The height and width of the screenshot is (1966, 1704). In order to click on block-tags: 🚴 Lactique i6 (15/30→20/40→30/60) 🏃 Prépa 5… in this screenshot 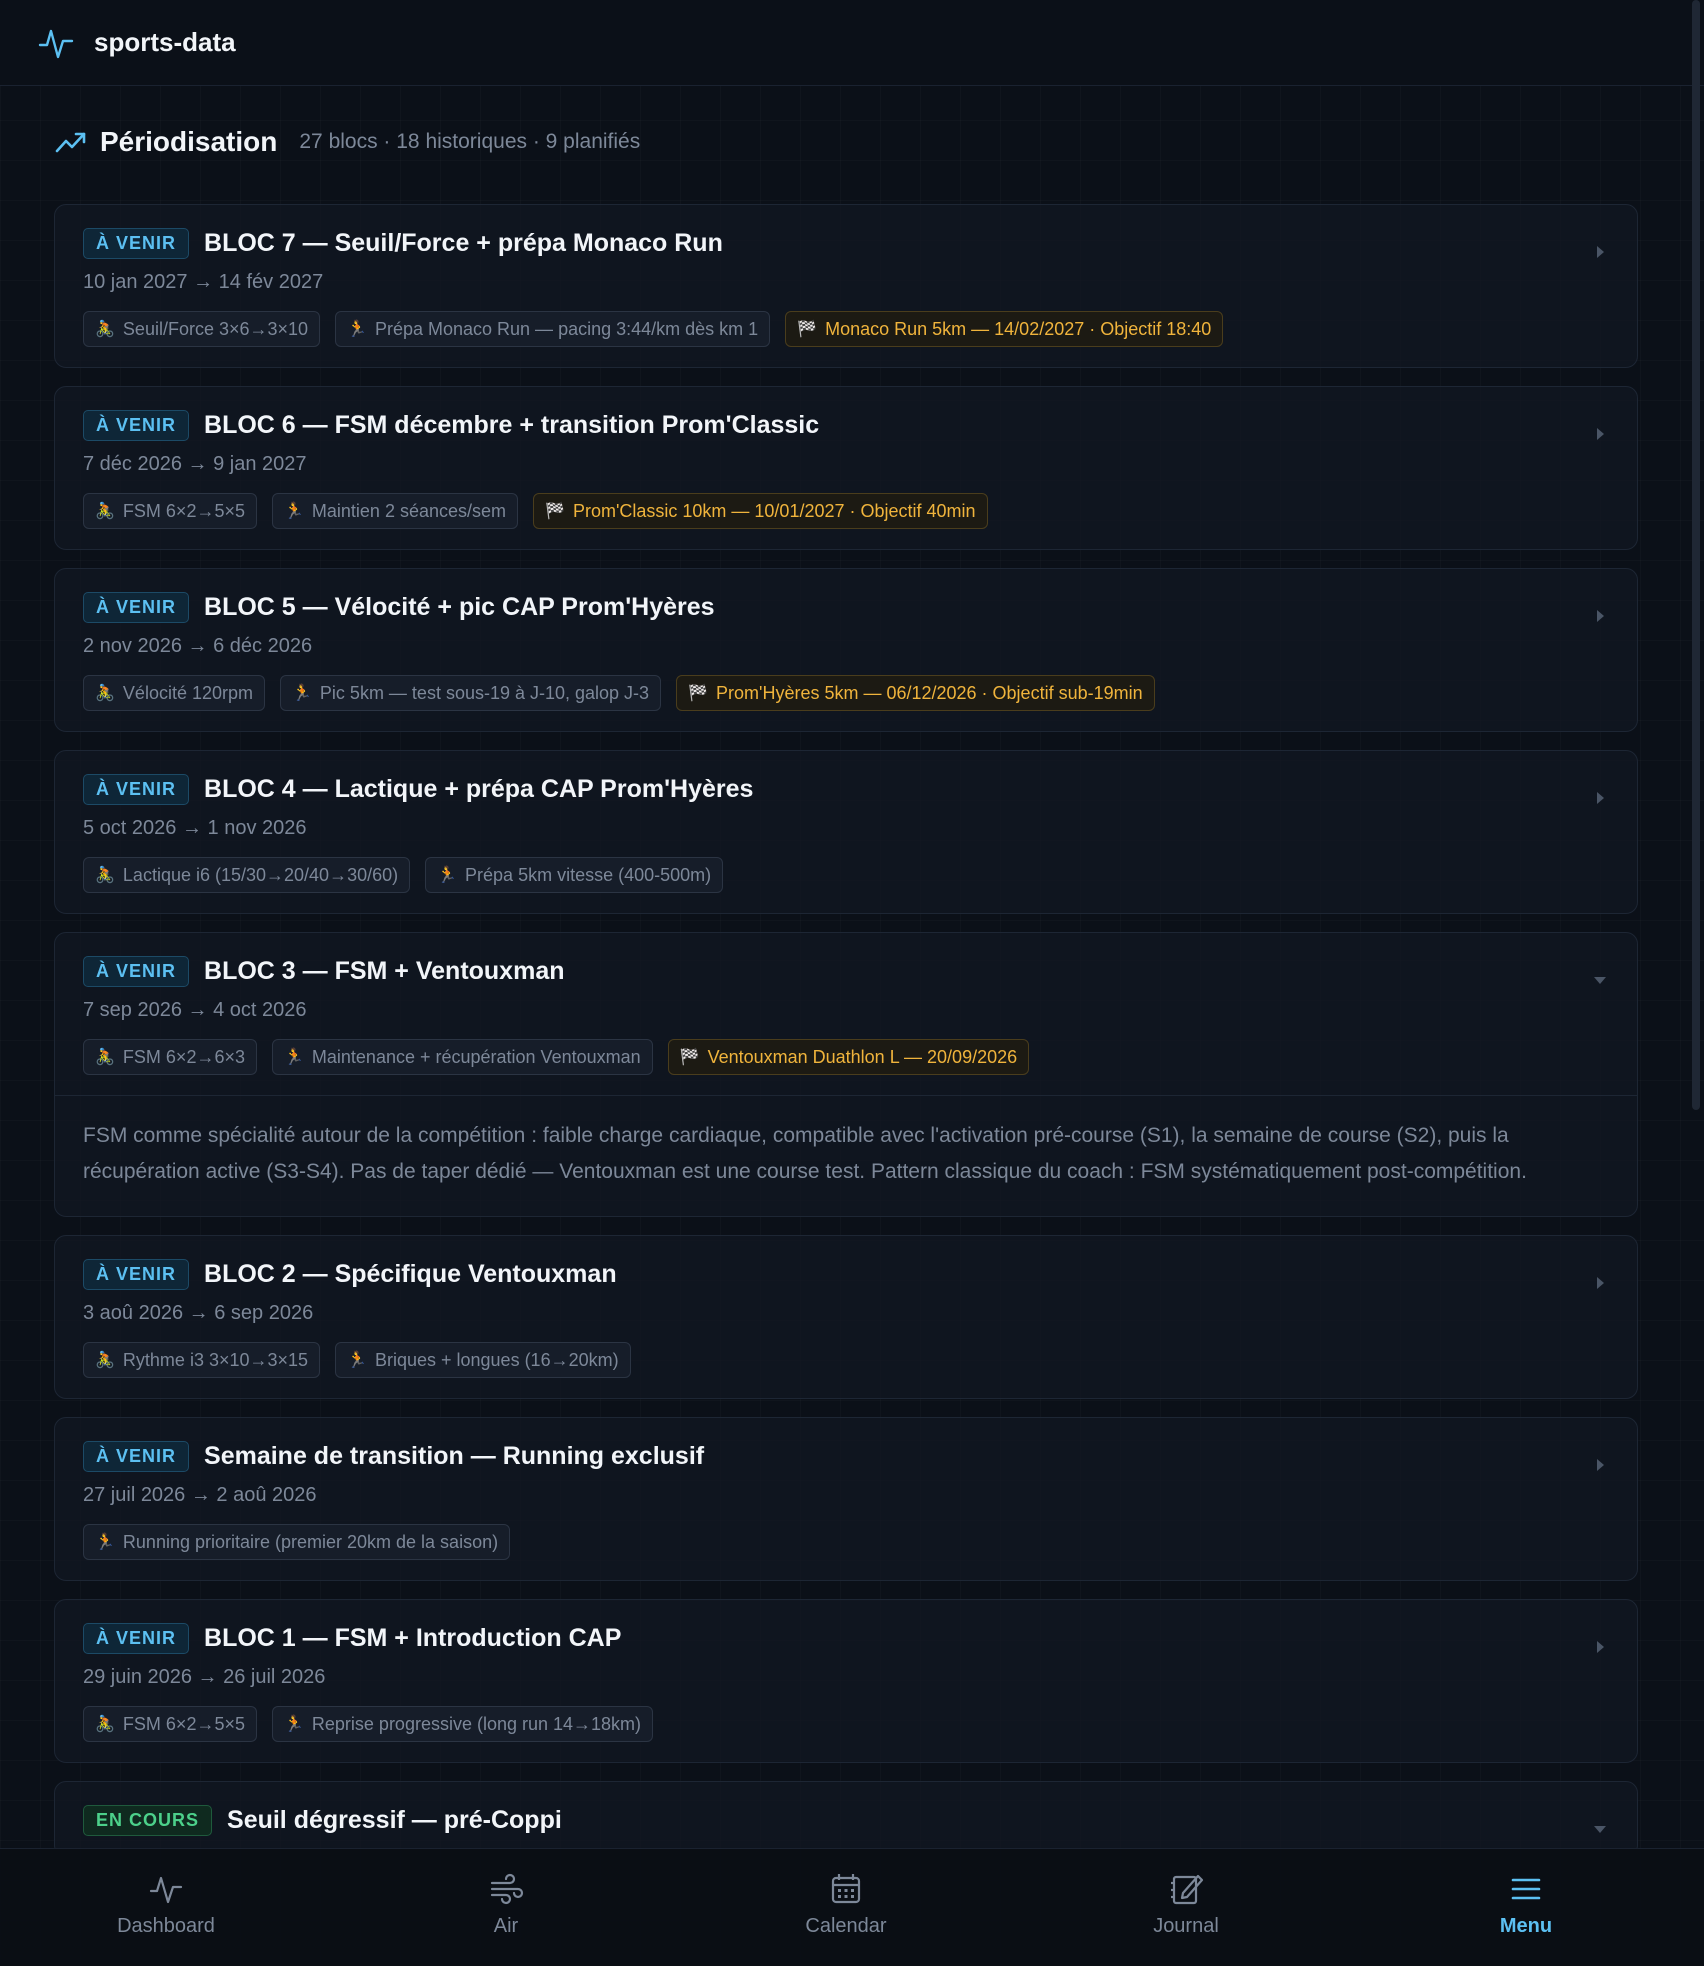, I will do `click(846, 875)`.